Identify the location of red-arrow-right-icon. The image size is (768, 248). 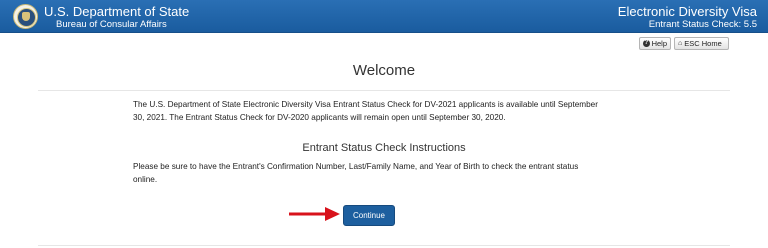
(314, 214).